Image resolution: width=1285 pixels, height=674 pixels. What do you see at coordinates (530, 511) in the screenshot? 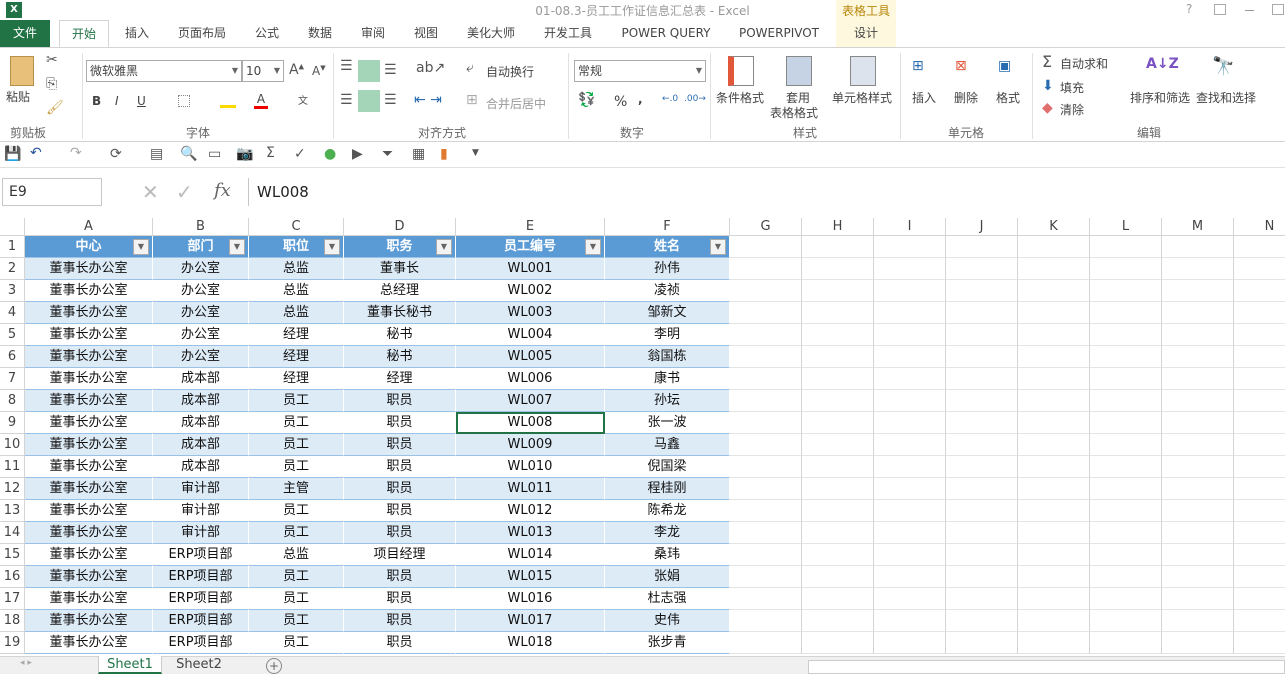
I see `table-cell: WL012` at bounding box center [530, 511].